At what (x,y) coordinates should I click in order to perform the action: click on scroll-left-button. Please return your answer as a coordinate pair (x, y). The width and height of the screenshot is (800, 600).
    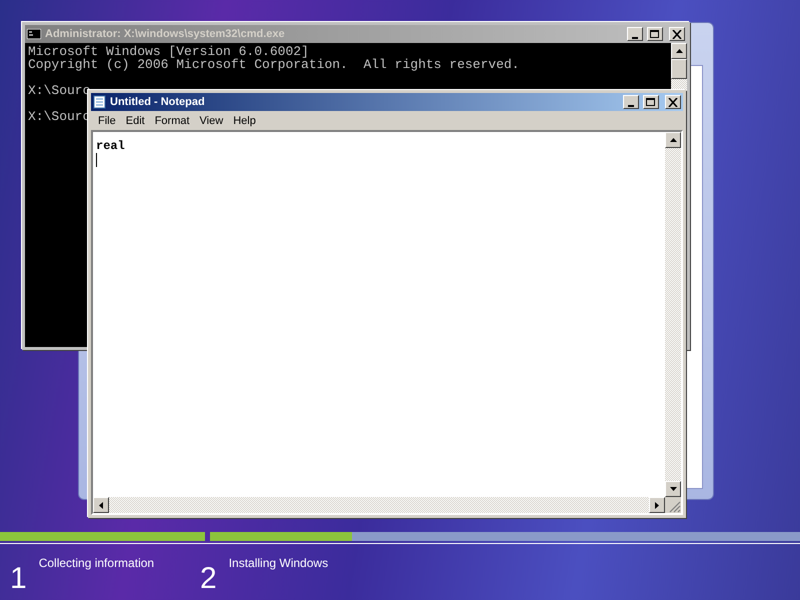
    Looking at the image, I should click on (101, 505).